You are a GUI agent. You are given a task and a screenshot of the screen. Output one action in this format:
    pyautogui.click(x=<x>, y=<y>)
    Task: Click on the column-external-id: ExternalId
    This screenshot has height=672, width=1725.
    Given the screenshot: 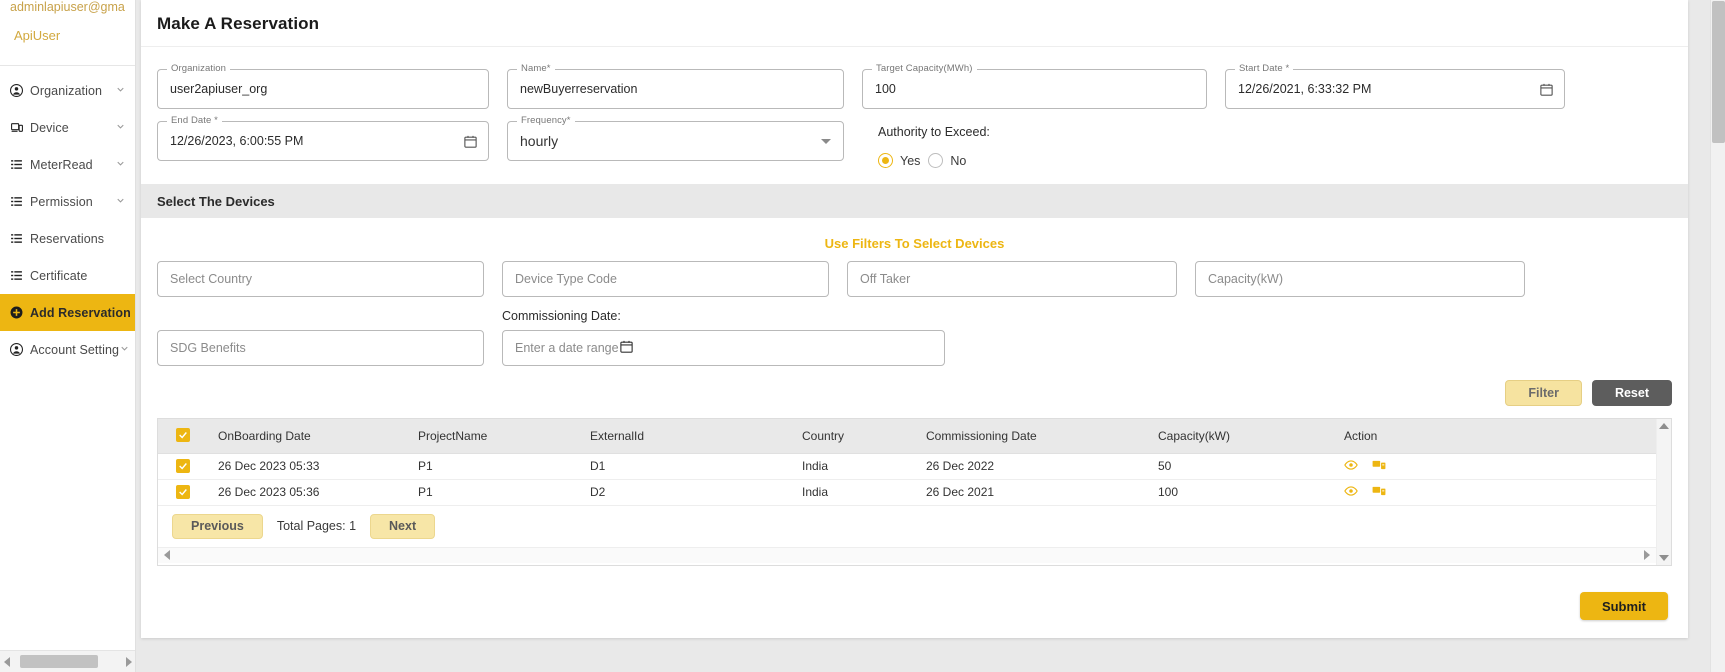 What is the action you would take?
    pyautogui.click(x=688, y=436)
    